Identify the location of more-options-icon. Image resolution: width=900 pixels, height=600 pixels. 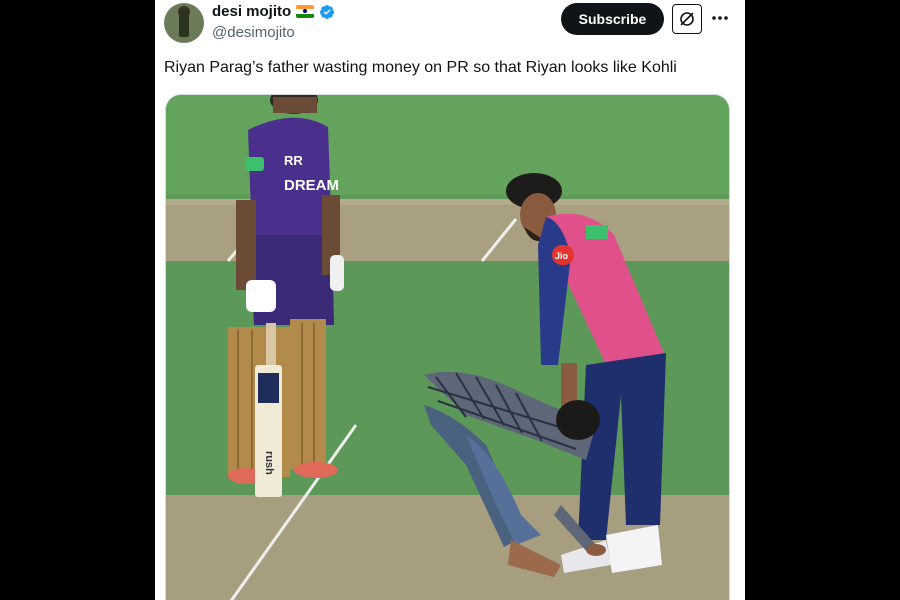
(720, 18).